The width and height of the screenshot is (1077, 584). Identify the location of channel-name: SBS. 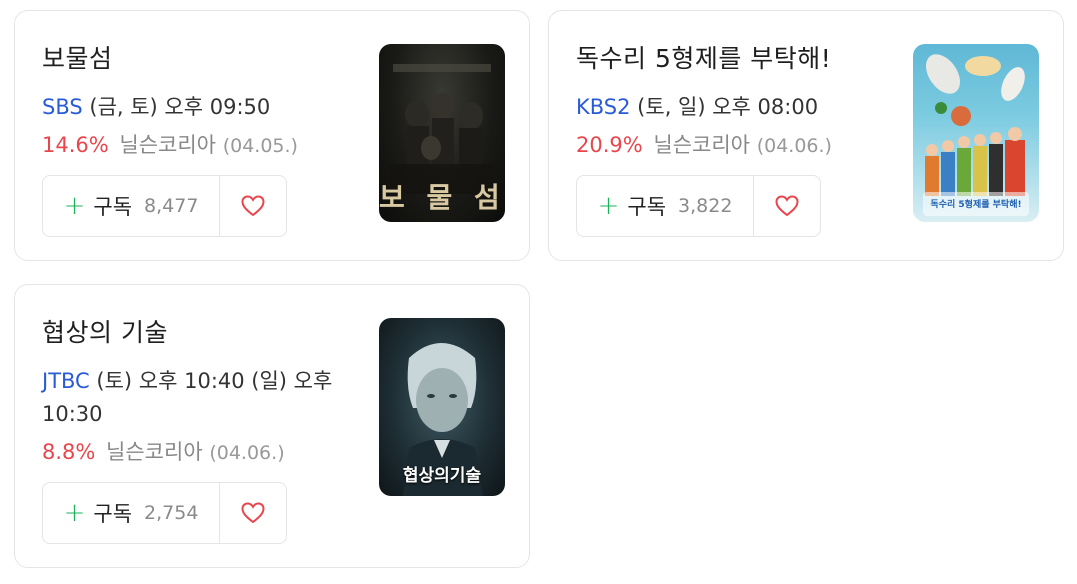
(62, 107).